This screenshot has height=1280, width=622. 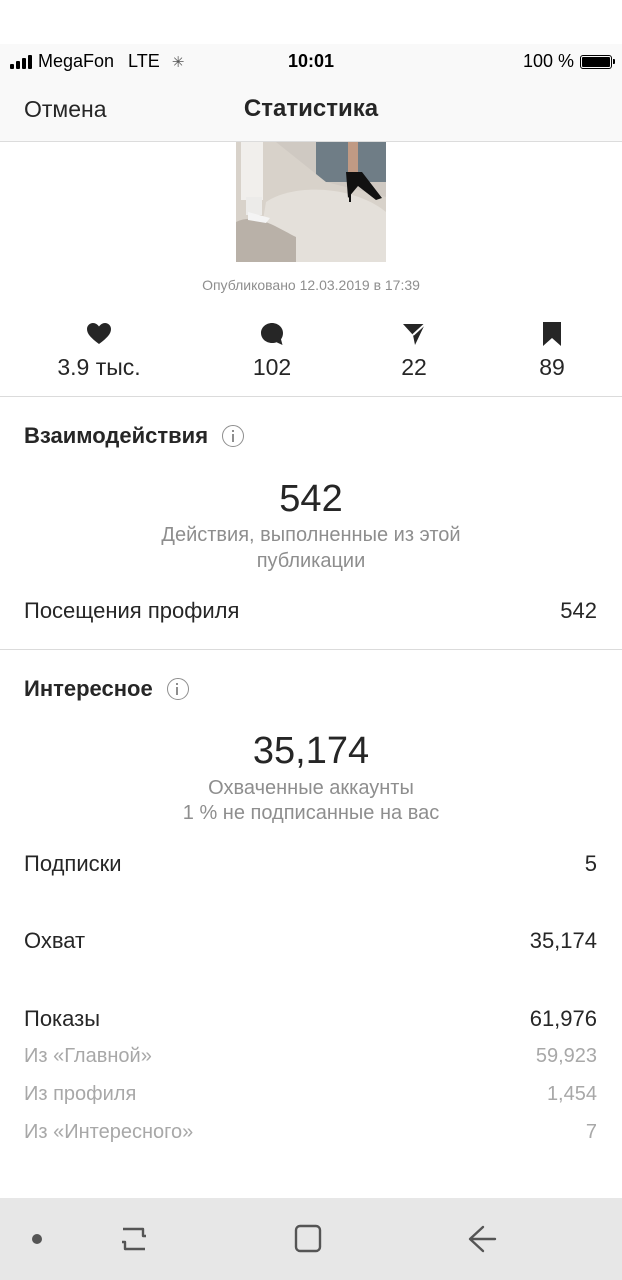 I want to click on profile-visits-row: Посещения профиля 542, so click(x=310, y=613).